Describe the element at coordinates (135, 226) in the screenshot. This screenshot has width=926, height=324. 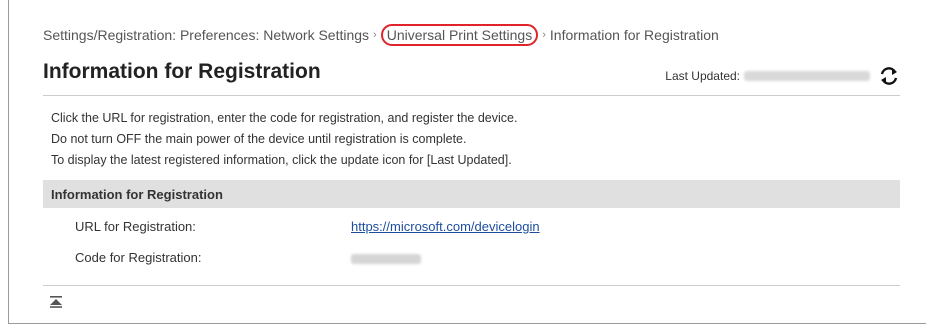
I see `url-label: URL for Registration:` at that location.